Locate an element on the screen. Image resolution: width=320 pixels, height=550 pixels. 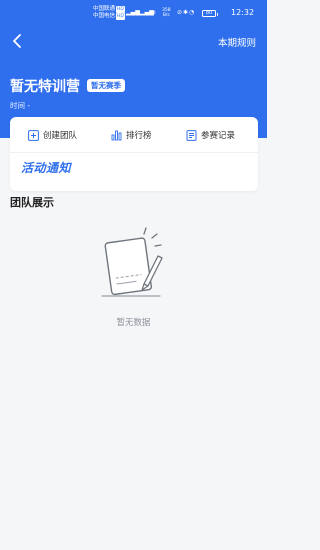
action-bar: 创建团队 排行榜 参赛记录 is located at coordinates (134, 135).